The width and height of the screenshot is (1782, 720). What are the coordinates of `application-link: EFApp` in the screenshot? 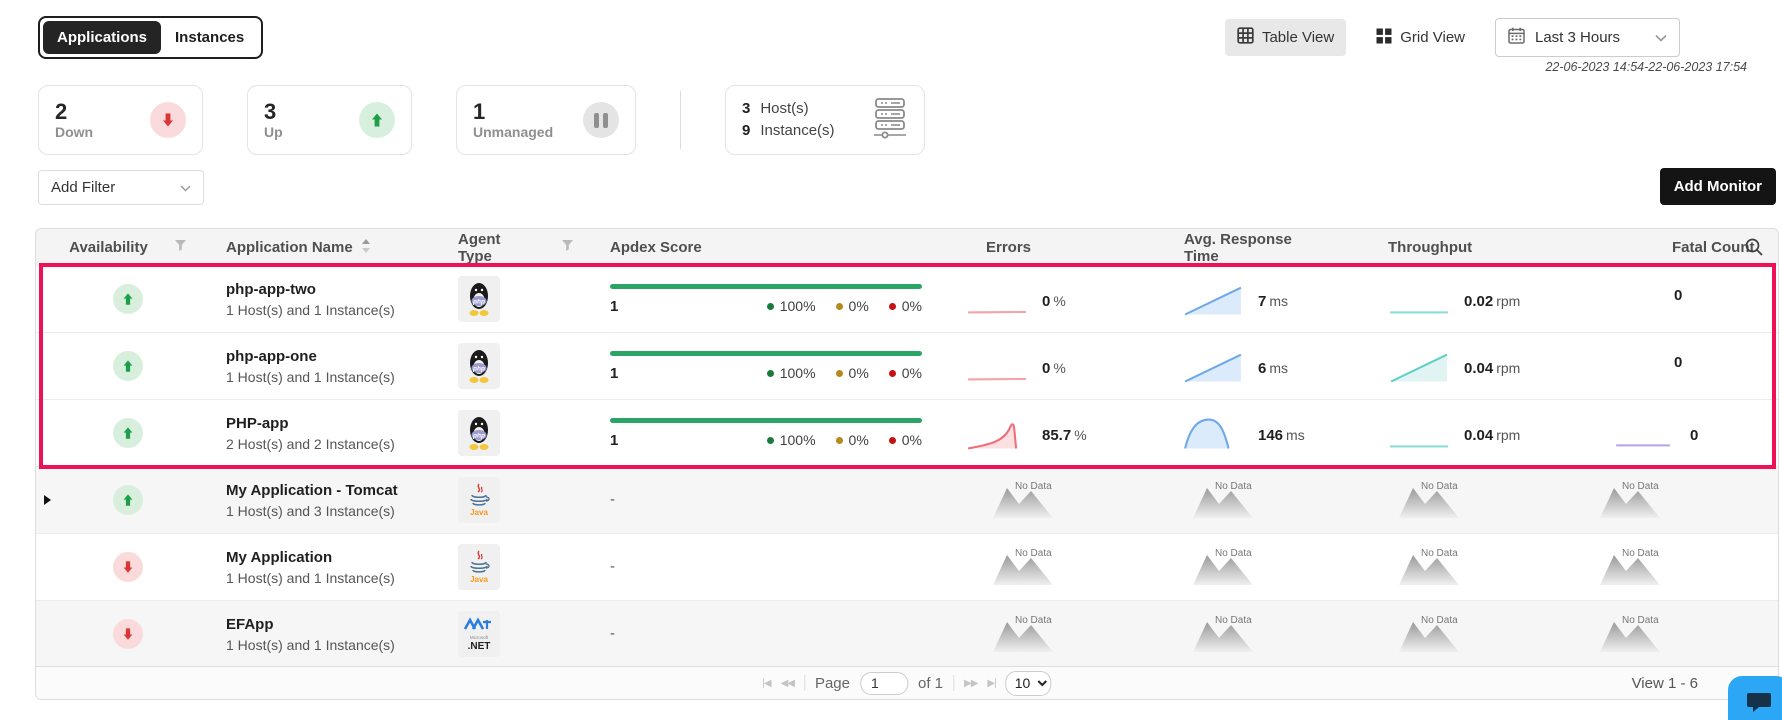 It's located at (332, 624).